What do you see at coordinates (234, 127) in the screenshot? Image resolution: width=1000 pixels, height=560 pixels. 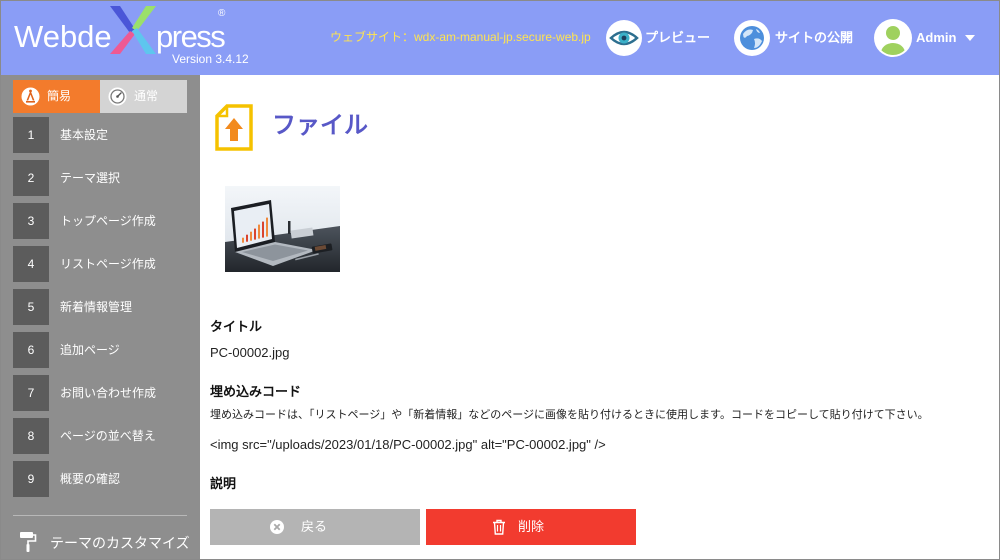 I see `file-upload-icon` at bounding box center [234, 127].